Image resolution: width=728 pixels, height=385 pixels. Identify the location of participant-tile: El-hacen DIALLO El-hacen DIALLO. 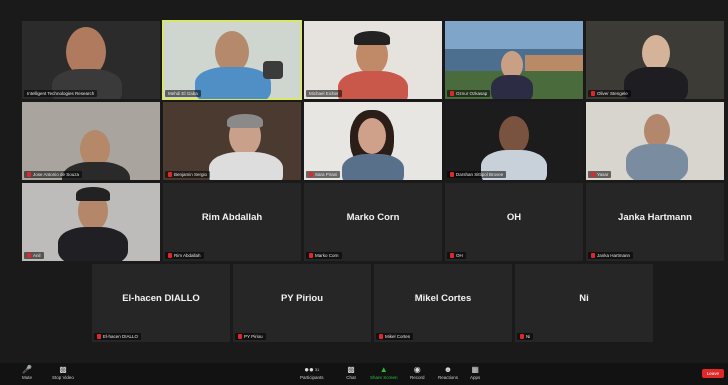
(161, 303).